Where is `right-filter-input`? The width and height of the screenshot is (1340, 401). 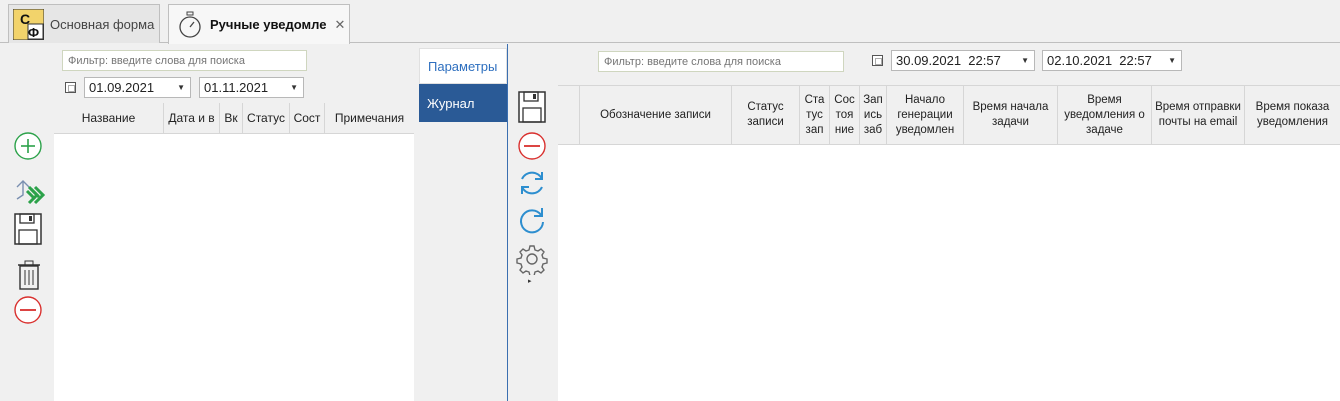 right-filter-input is located at coordinates (721, 61).